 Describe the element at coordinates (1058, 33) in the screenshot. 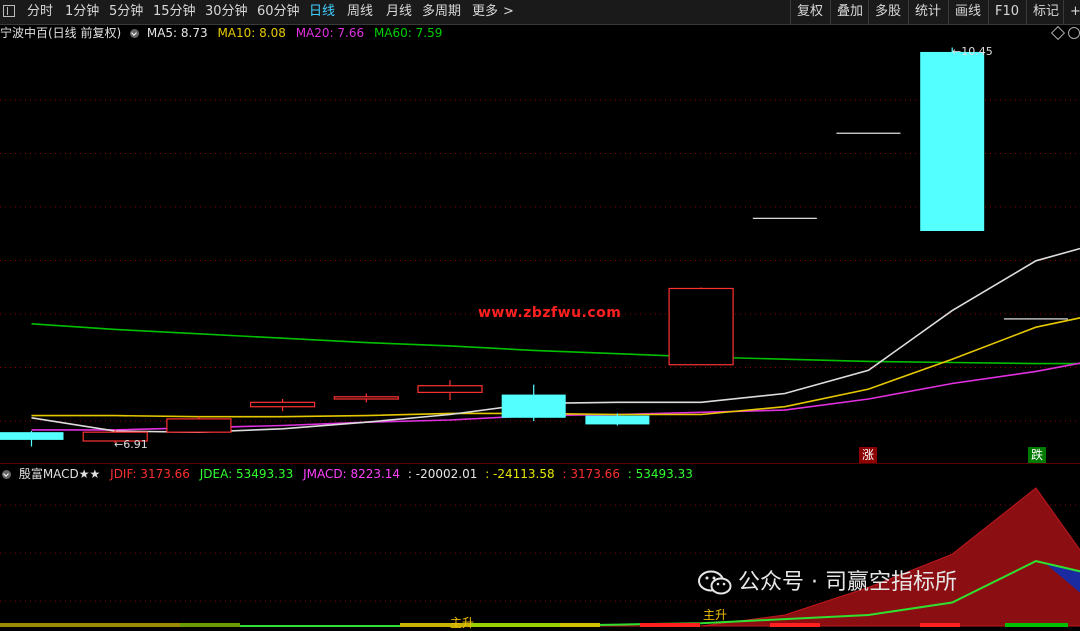

I see `diamond-icon` at that location.